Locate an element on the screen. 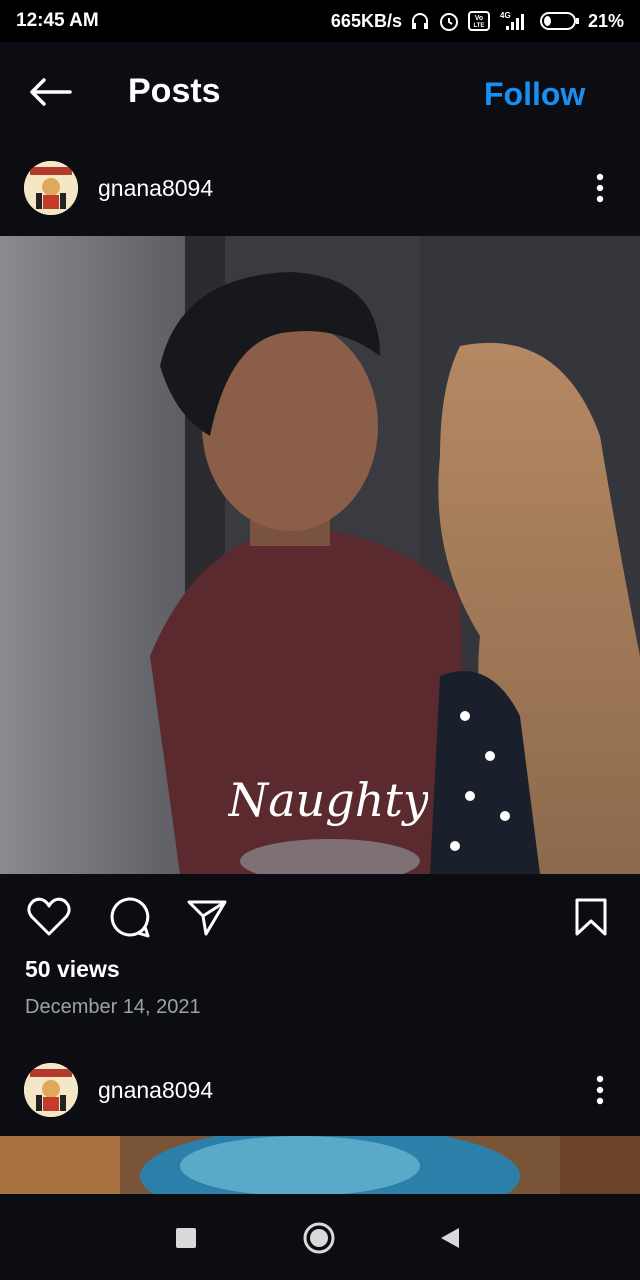 This screenshot has width=640, height=1280. follow-button: Follow is located at coordinates (534, 94).